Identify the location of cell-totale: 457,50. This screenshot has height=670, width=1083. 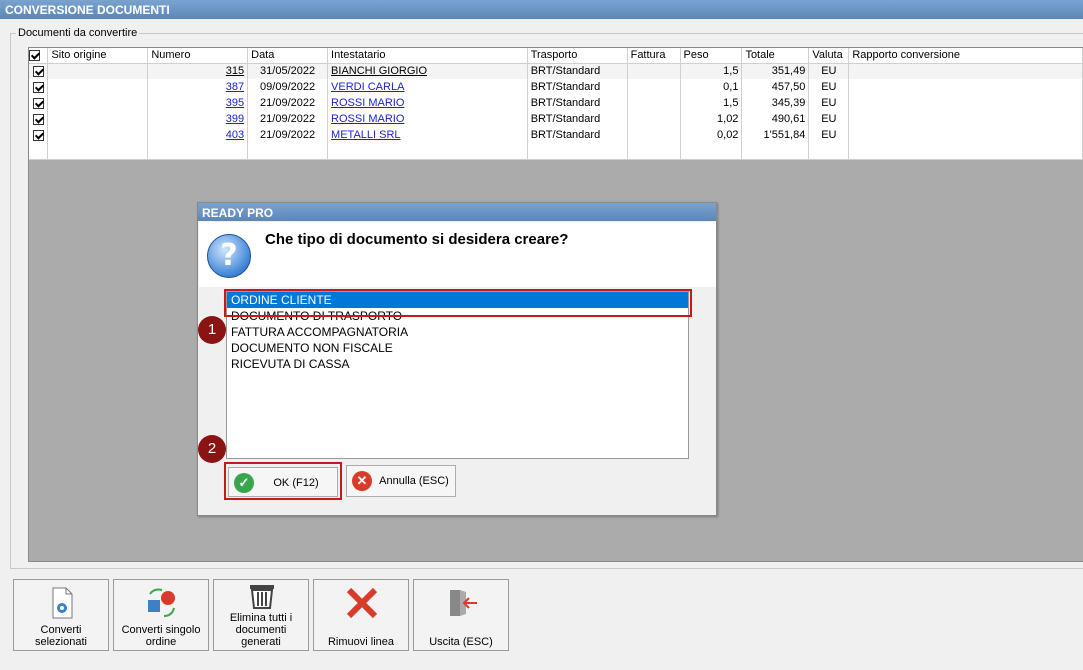
(775, 87).